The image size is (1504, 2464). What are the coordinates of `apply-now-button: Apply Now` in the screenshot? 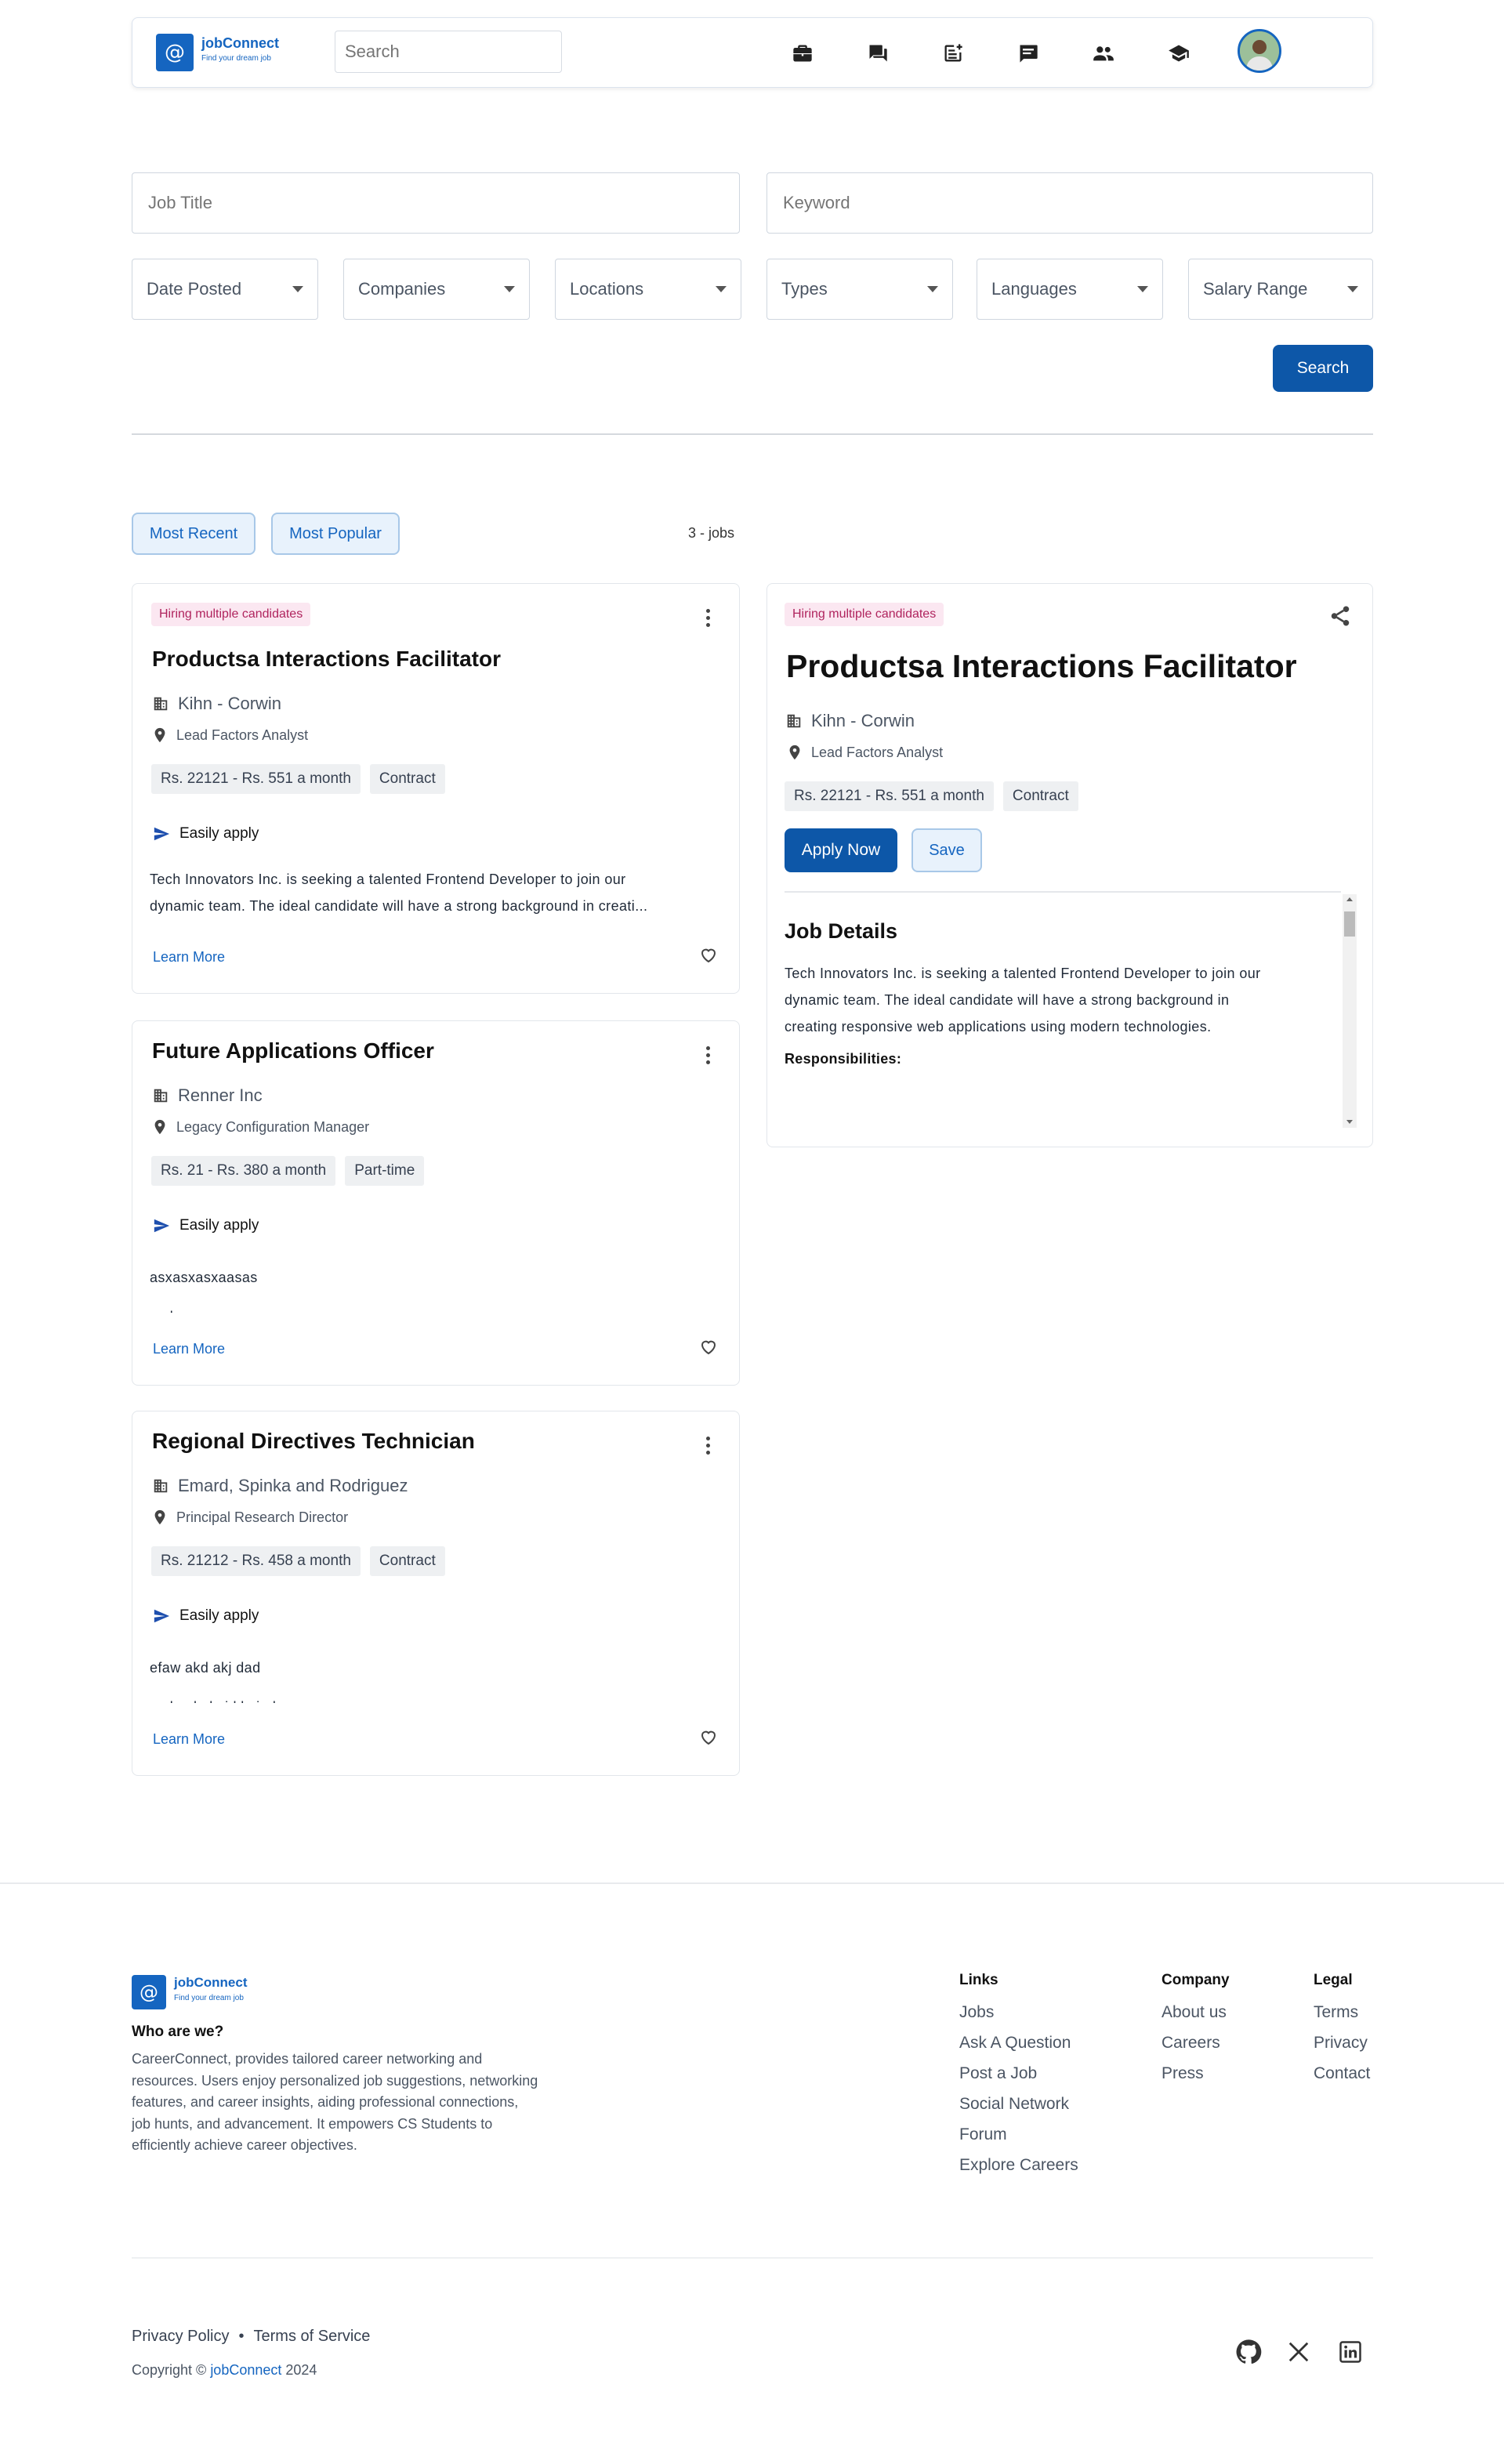 It's located at (841, 850).